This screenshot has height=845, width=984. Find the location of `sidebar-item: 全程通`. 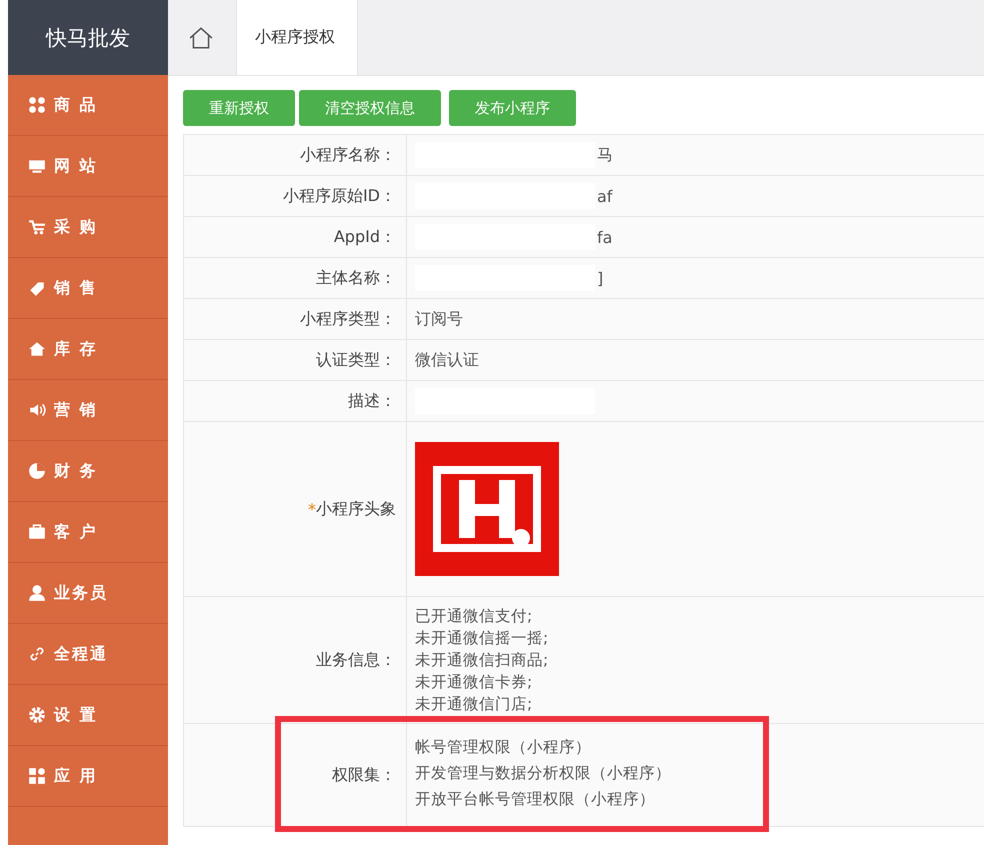

sidebar-item: 全程通 is located at coordinates (88, 654).